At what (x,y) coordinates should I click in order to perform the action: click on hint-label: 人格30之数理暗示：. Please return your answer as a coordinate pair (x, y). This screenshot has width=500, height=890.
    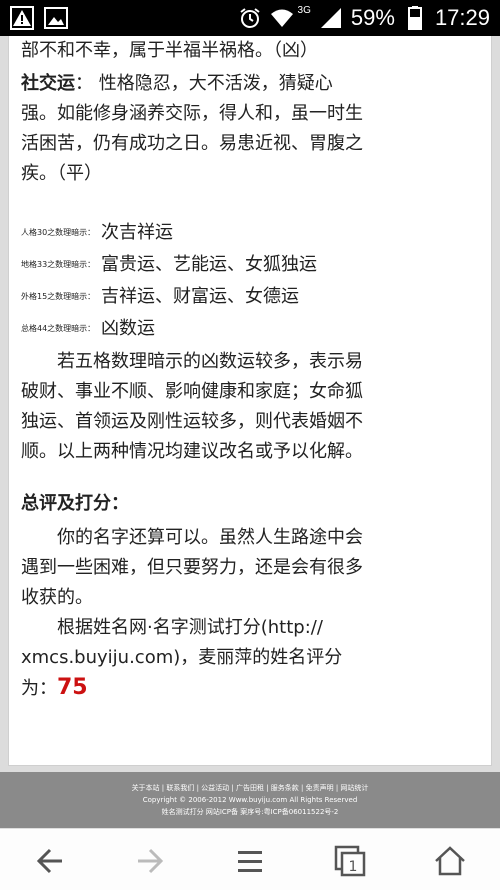
    Looking at the image, I should click on (58, 232).